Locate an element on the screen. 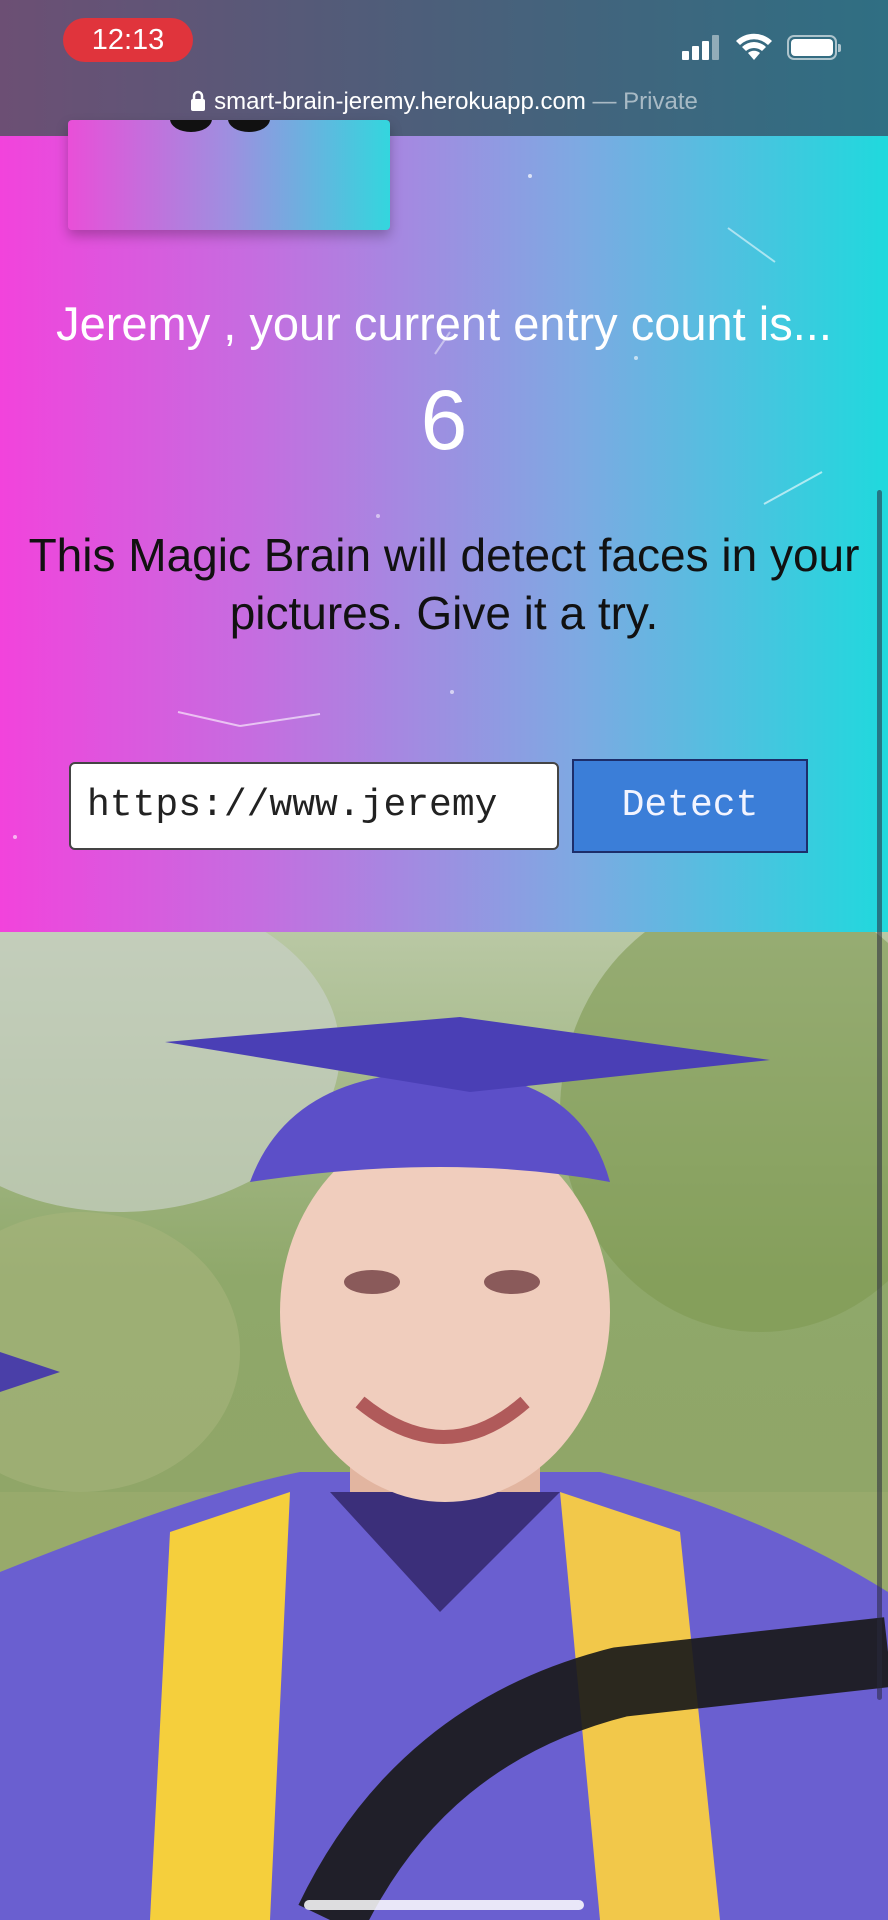 The height and width of the screenshot is (1920, 888). wifi-icon is located at coordinates (754, 46).